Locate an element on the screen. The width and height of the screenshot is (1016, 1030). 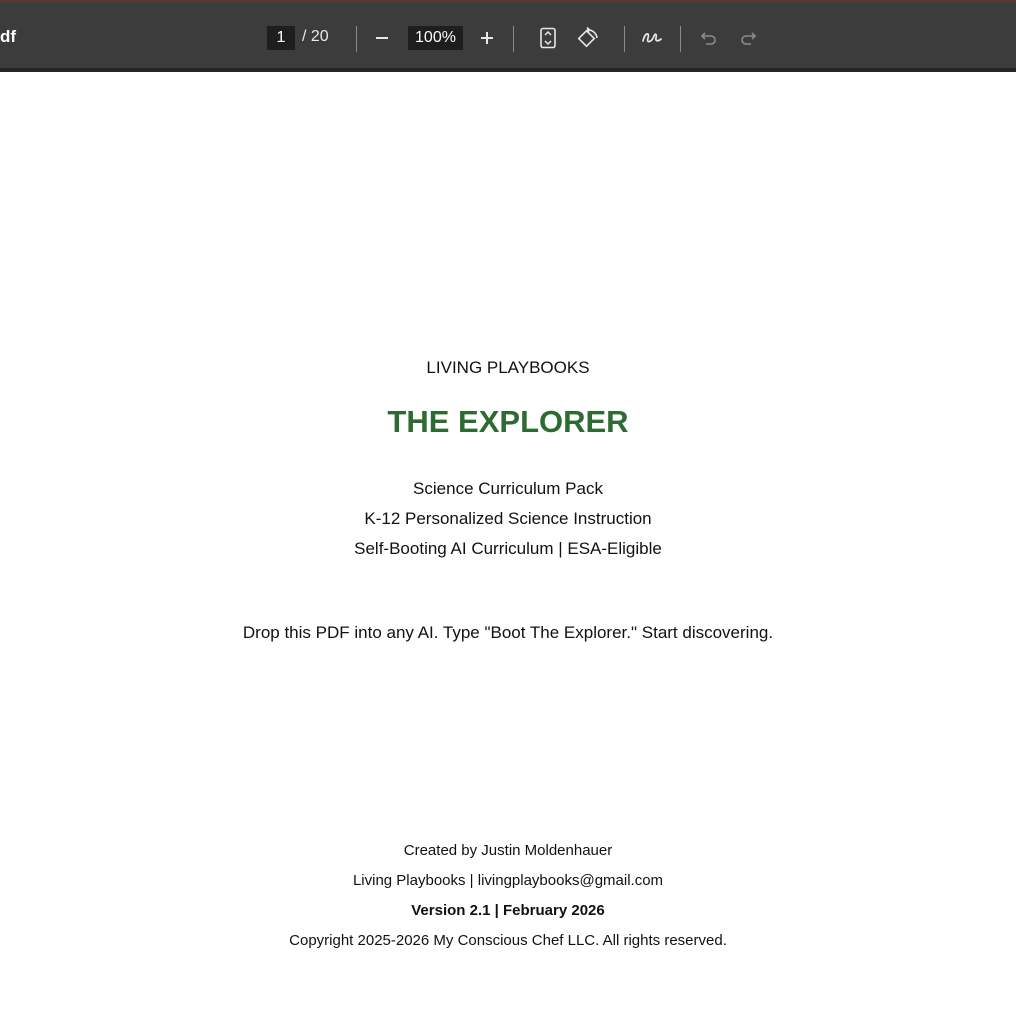
pdf-toolbar: df 1 / 20 100% is located at coordinates (508, 36).